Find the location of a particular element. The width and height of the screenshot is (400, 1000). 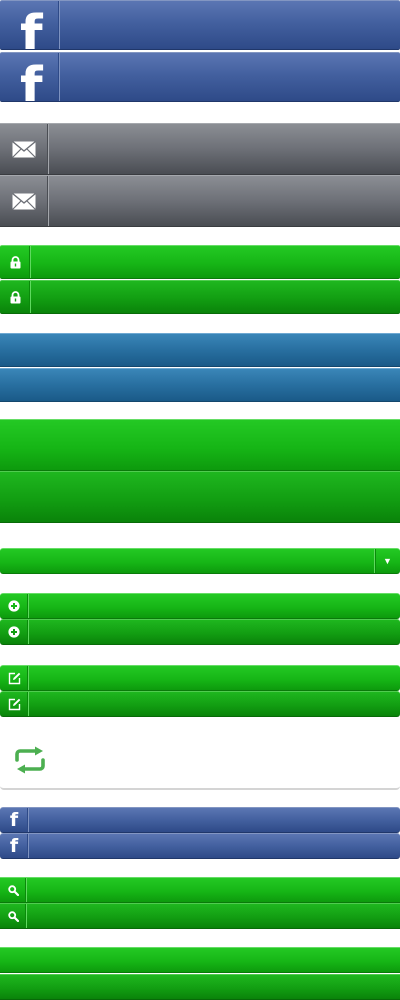

retweet-card is located at coordinates (200, 761).